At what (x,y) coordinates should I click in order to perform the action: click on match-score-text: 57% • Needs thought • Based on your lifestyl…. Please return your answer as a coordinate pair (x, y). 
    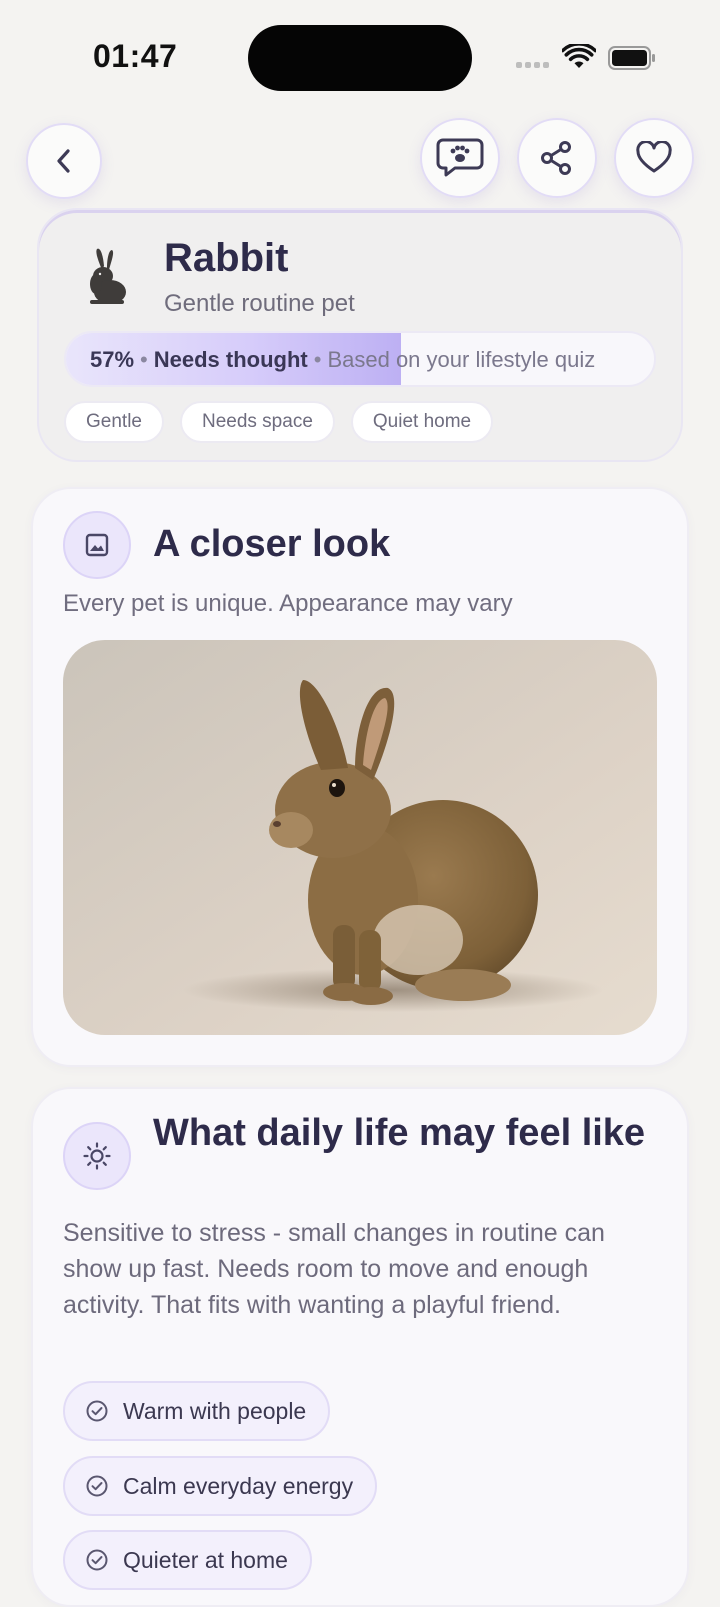
    Looking at the image, I should click on (343, 359).